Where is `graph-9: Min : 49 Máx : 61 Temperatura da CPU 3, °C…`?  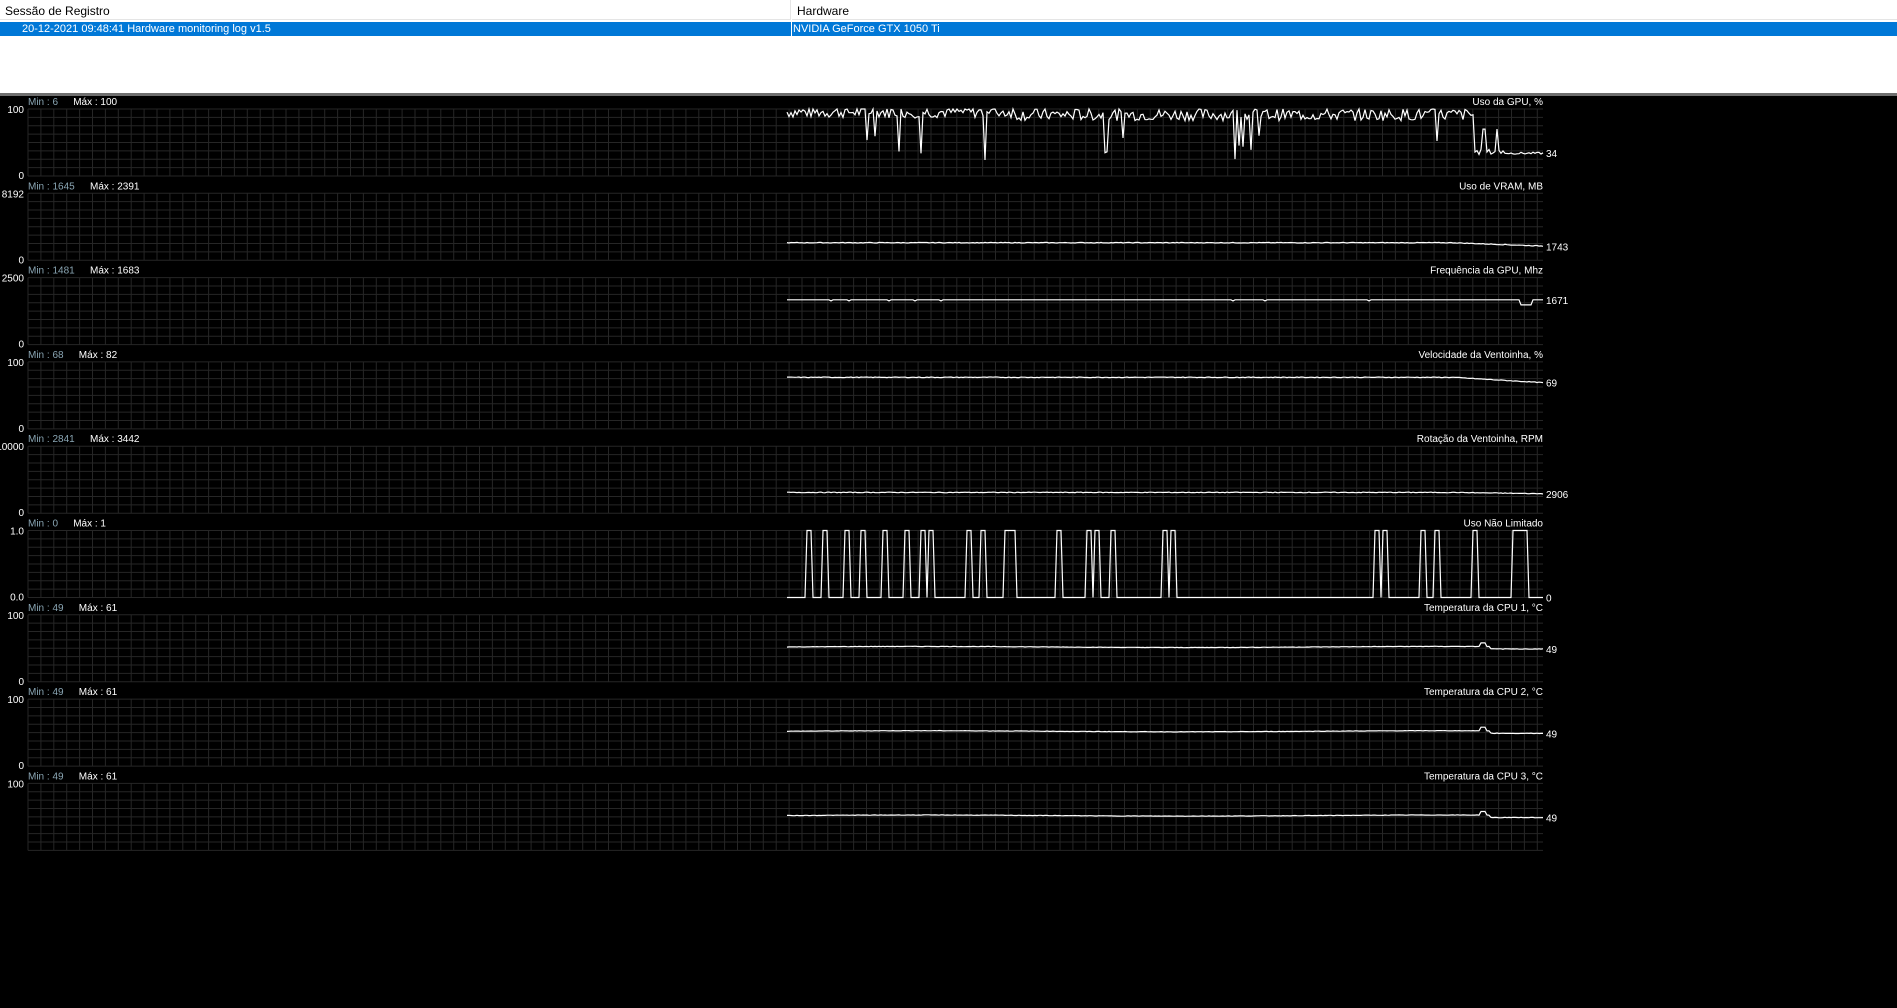 graph-9: Min : 49 Máx : 61 Temperatura da CPU 3, °C… is located at coordinates (782, 811).